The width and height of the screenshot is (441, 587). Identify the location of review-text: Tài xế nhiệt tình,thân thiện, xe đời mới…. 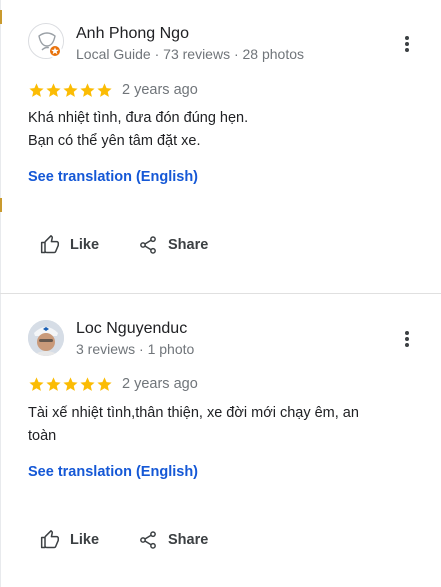
(220, 425).